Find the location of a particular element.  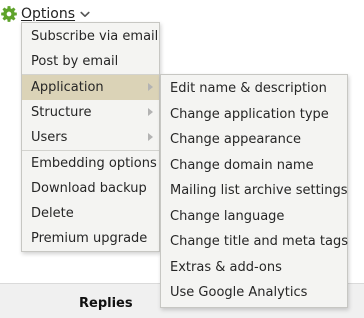

options-menu-trigger: Options is located at coordinates (45, 14).